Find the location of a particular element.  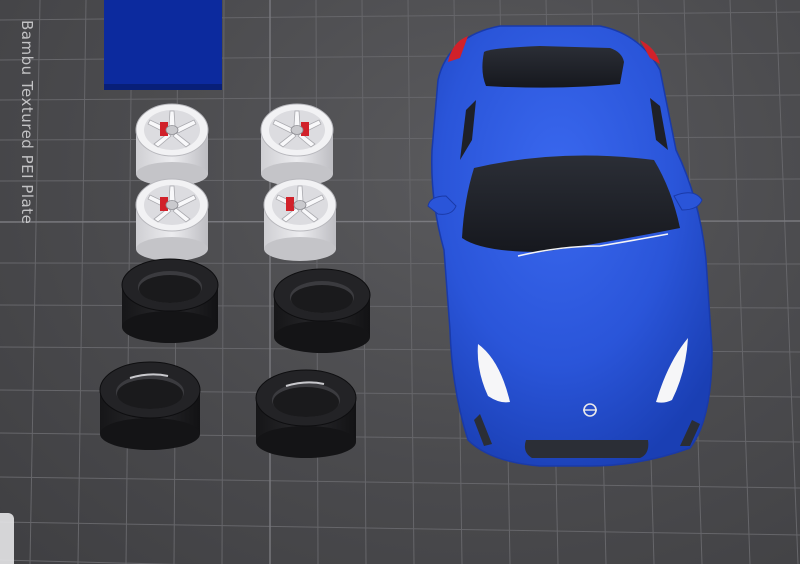

blue-block is located at coordinates (163, 45).